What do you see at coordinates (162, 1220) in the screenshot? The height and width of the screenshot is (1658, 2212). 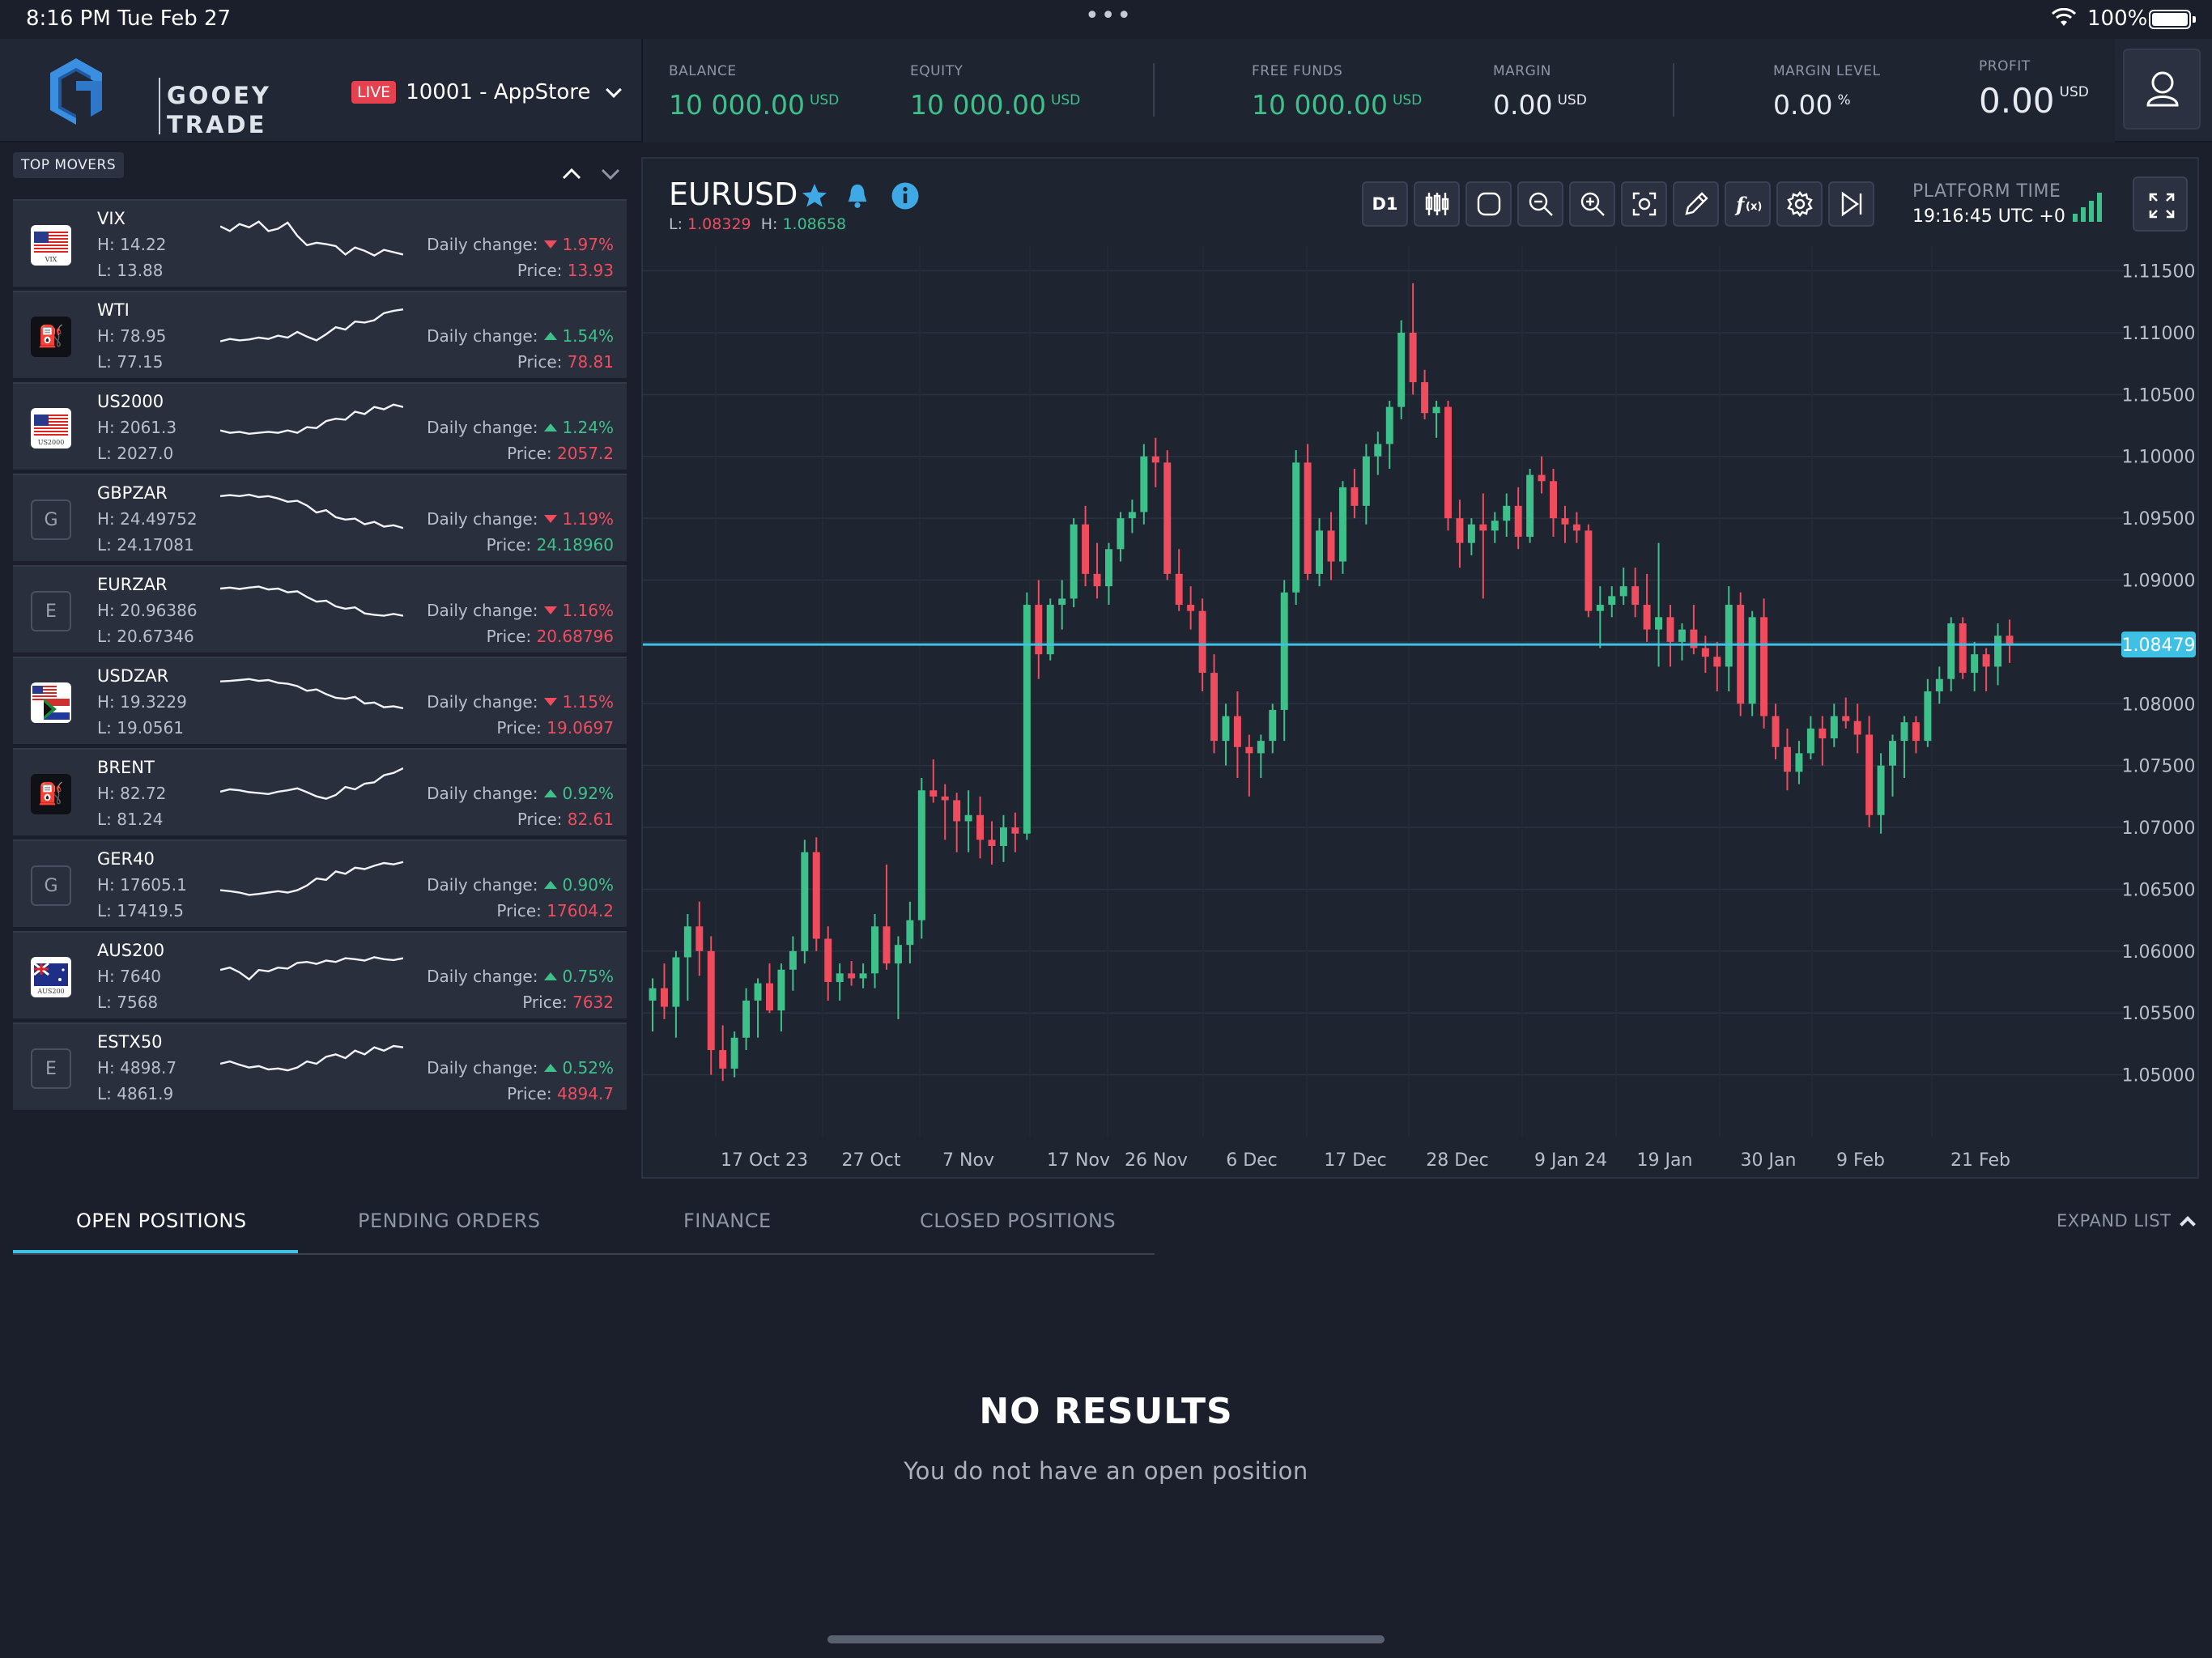 I see `tab-open-positions: OPEN POSITIONS` at bounding box center [162, 1220].